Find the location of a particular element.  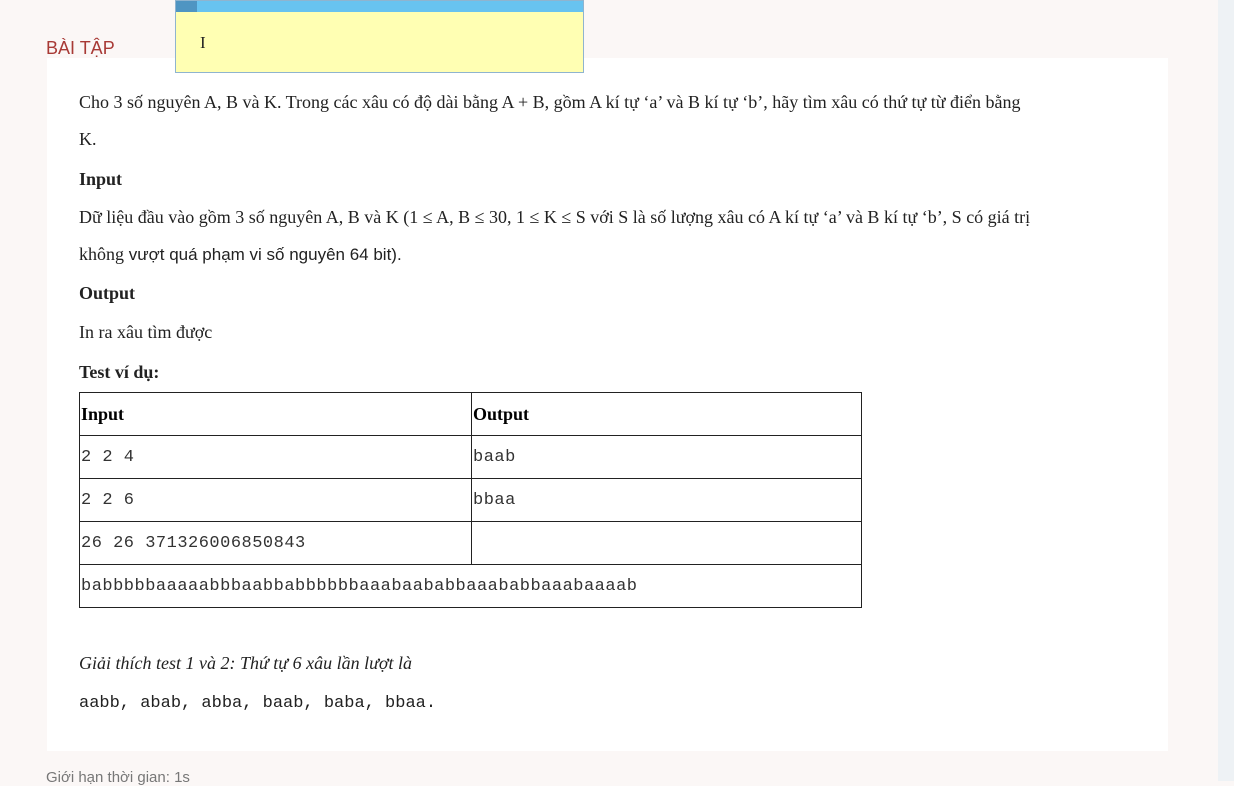

table-row: 26 26 371326006850843 is located at coordinates (470, 543).